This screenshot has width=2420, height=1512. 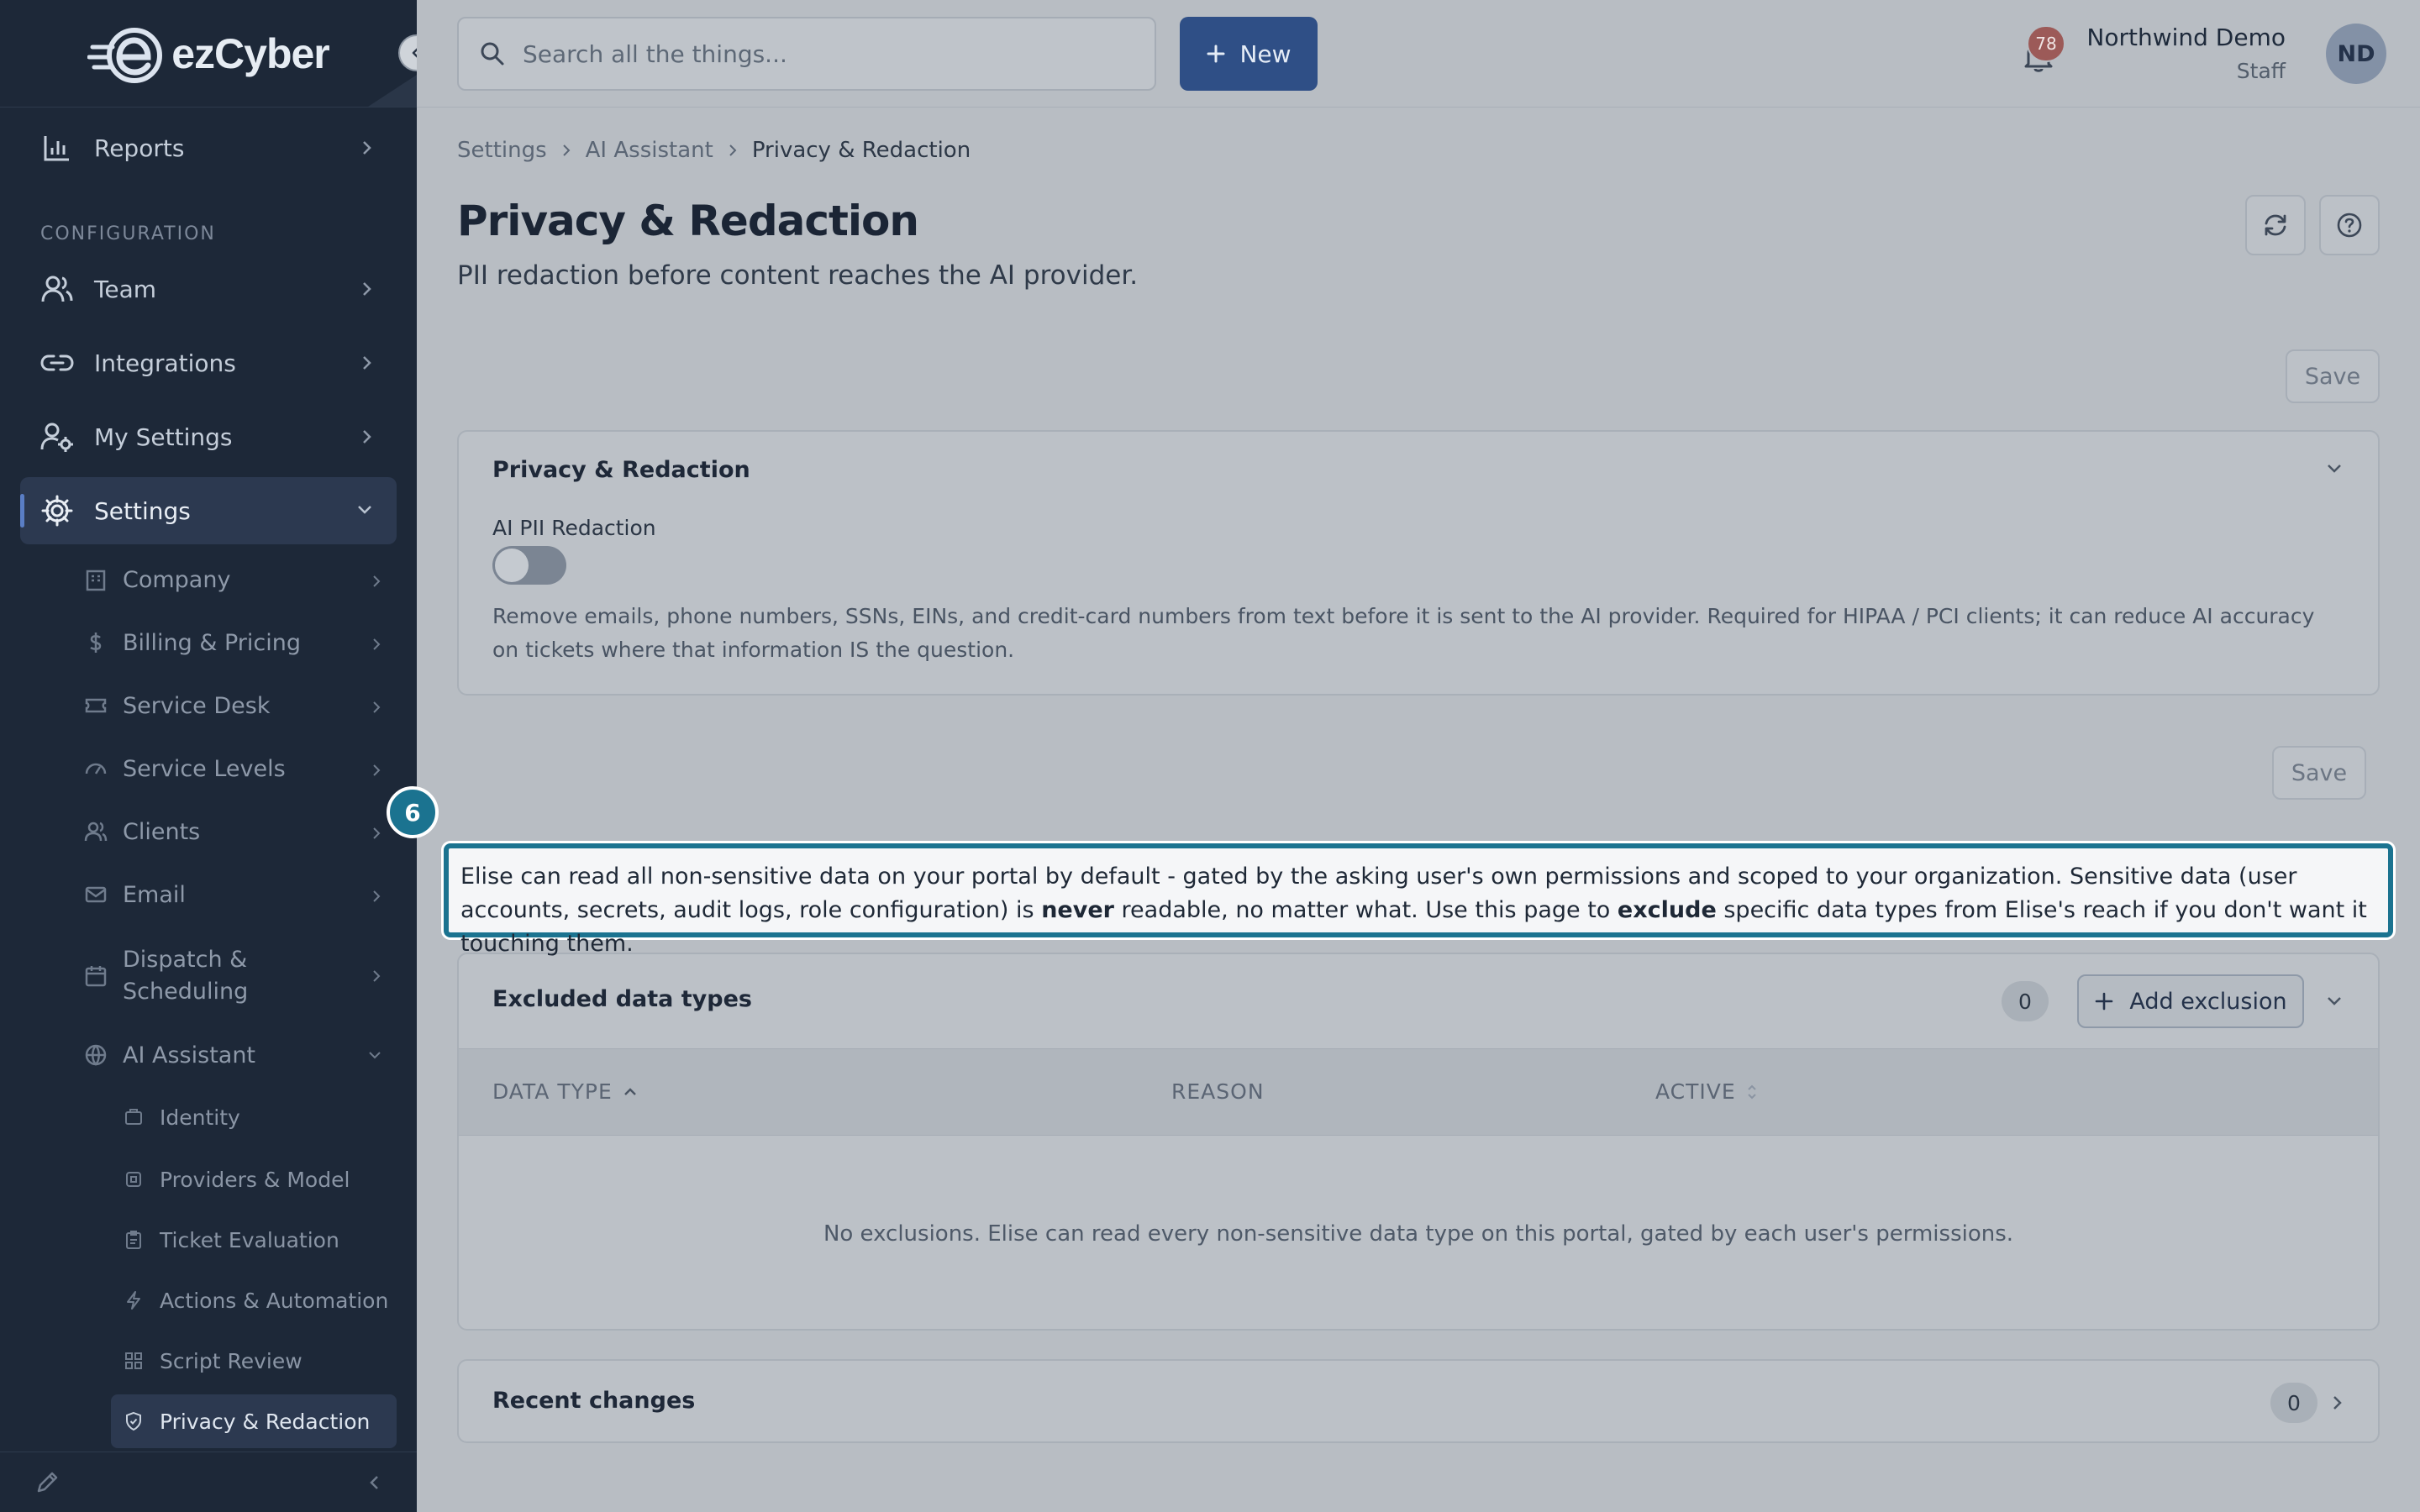 I want to click on sidebar-item-label: Service Desk, so click(x=197, y=705).